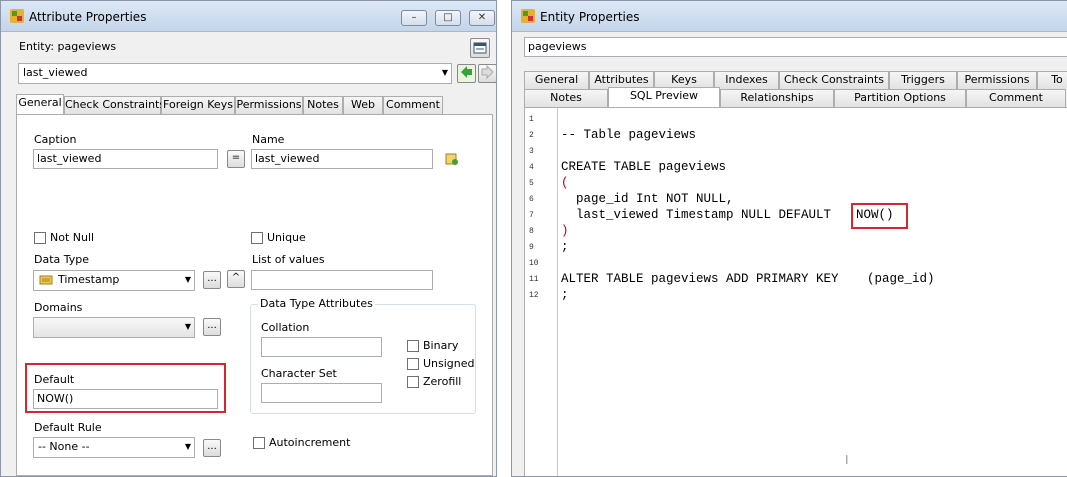  Describe the element at coordinates (480, 48) in the screenshot. I see `entity-properties-icon` at that location.